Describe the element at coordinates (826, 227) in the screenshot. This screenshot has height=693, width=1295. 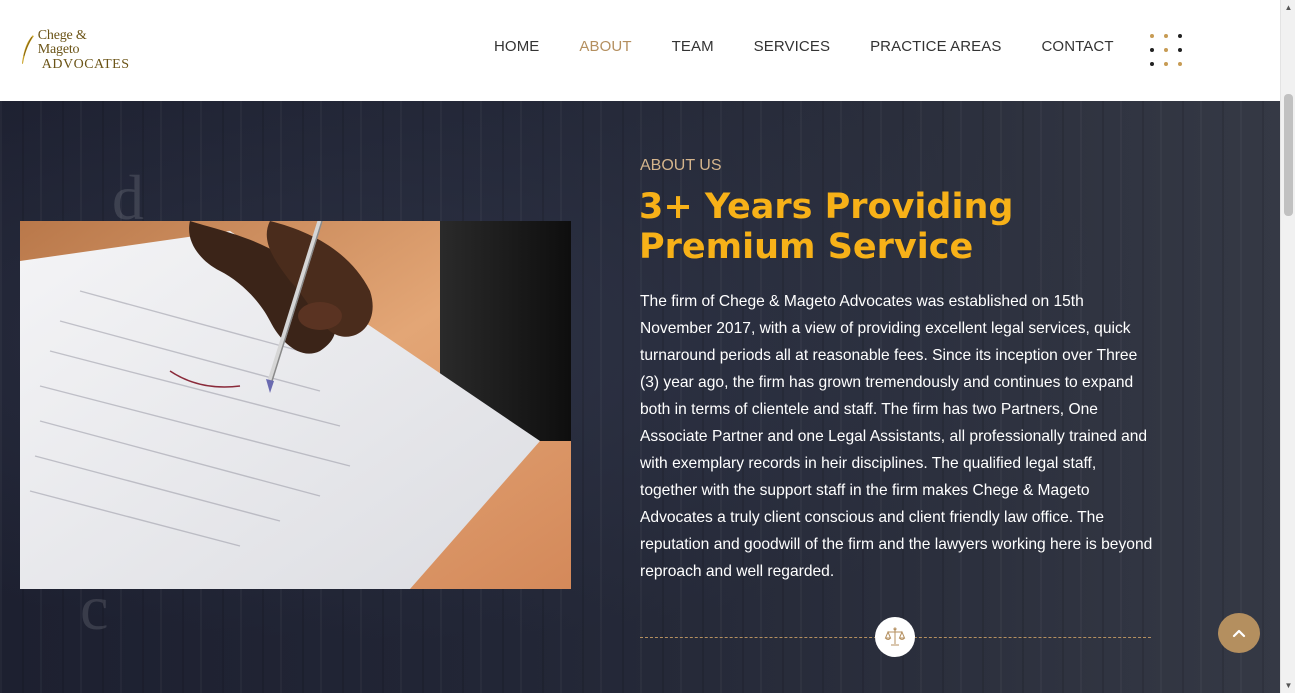
I see `section-title: 3+ Years Providing Premium Service` at that location.